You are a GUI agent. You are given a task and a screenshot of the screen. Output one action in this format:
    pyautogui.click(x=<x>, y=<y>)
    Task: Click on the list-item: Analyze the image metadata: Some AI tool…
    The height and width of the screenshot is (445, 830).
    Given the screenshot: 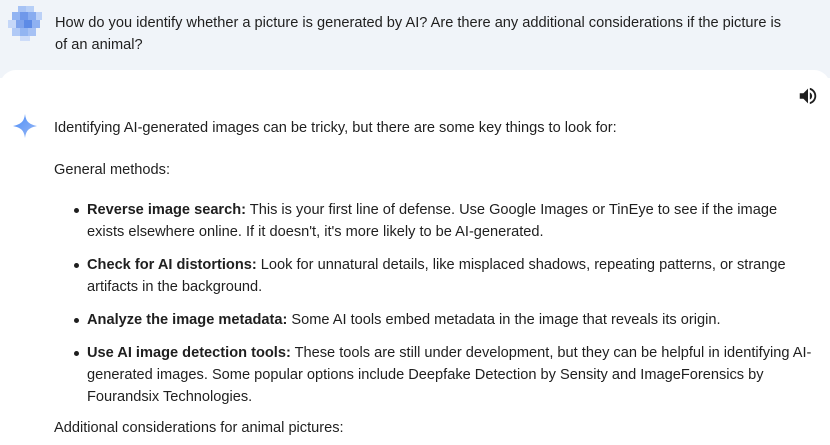 What is the action you would take?
    pyautogui.click(x=434, y=320)
    